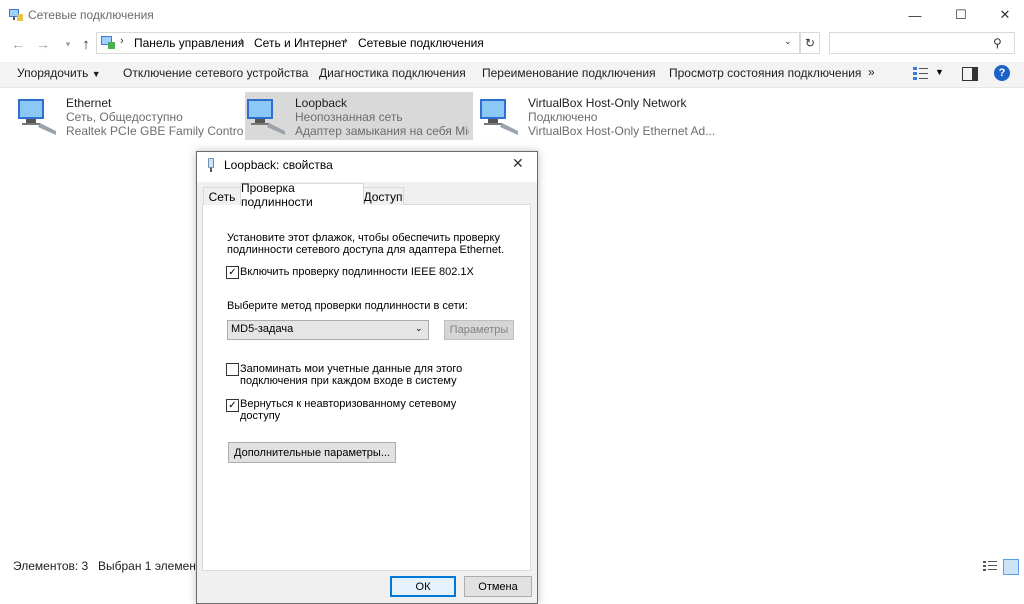 This screenshot has width=1024, height=604. I want to click on connection-adapter: Realtek PCIe GBE Family Controller, so click(155, 131).